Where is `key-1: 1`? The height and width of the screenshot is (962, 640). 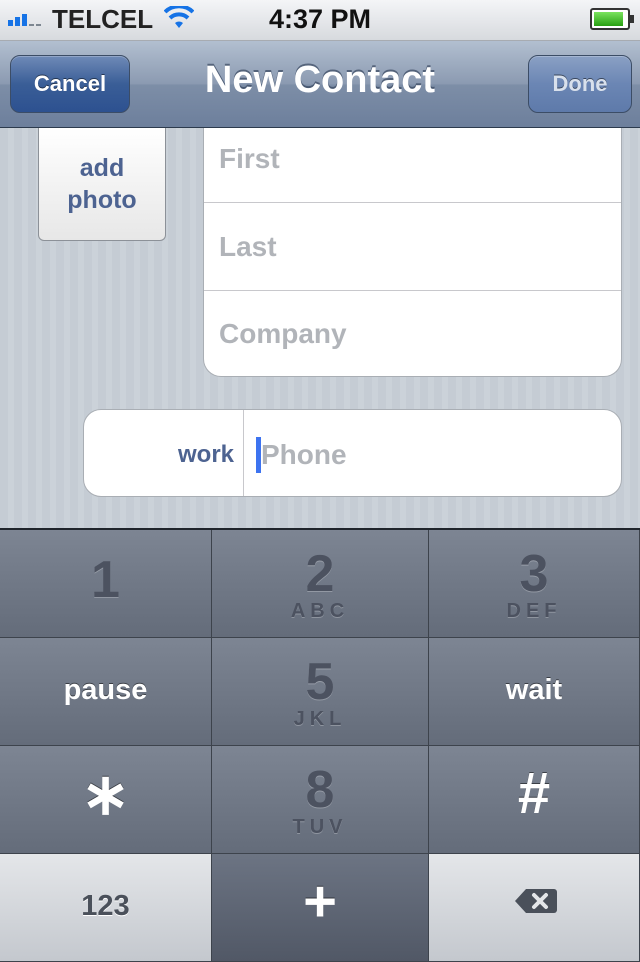
key-1: 1 is located at coordinates (106, 584).